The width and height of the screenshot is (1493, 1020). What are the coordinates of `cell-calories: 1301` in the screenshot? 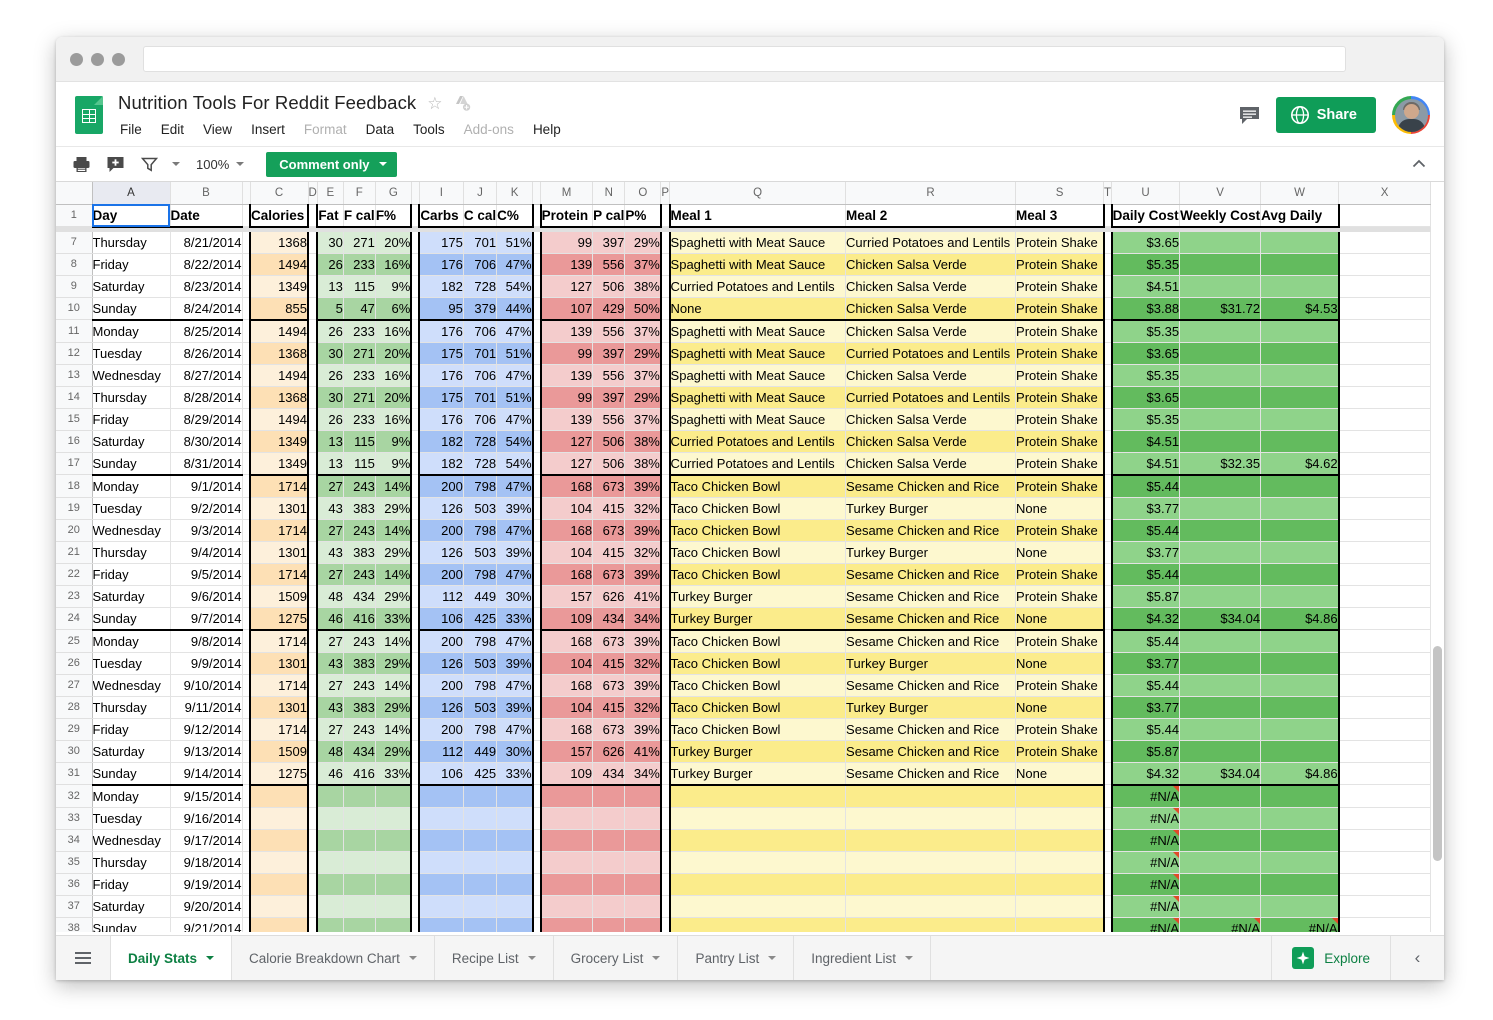 It's located at (279, 663).